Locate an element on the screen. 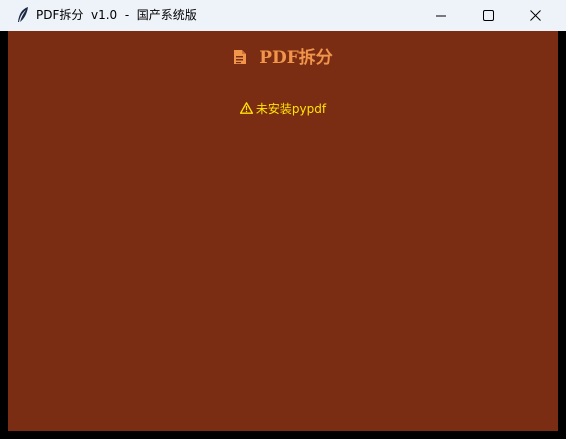 This screenshot has width=566, height=439. minimize-icon is located at coordinates (441, 15).